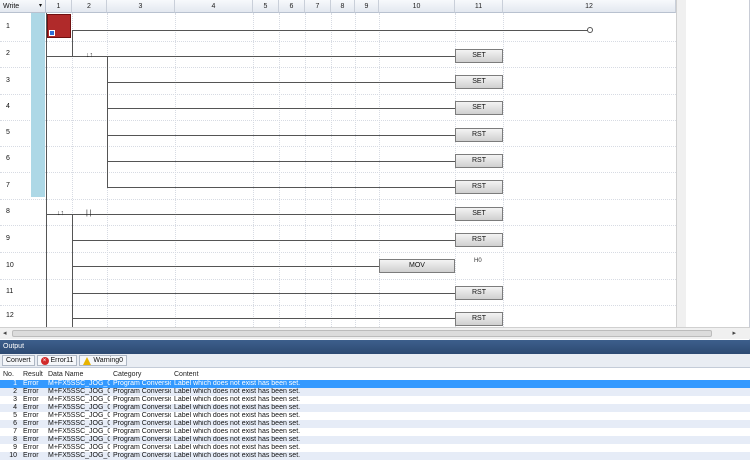 Image resolution: width=750 pixels, height=476 pixels. I want to click on column-header: 3, so click(141, 6).